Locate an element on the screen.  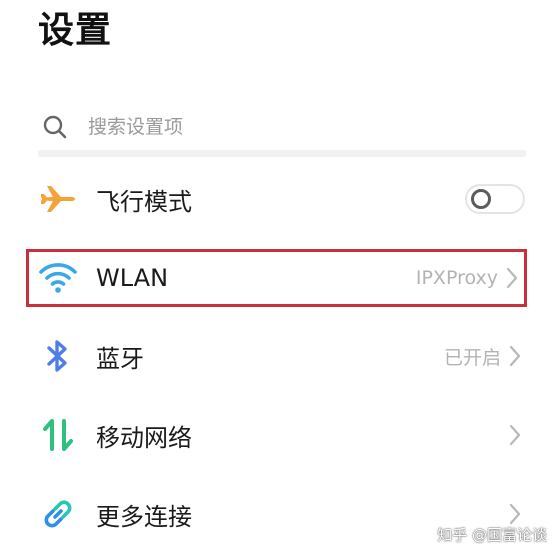
bluetooth-status: 已开启 is located at coordinates (472, 357).